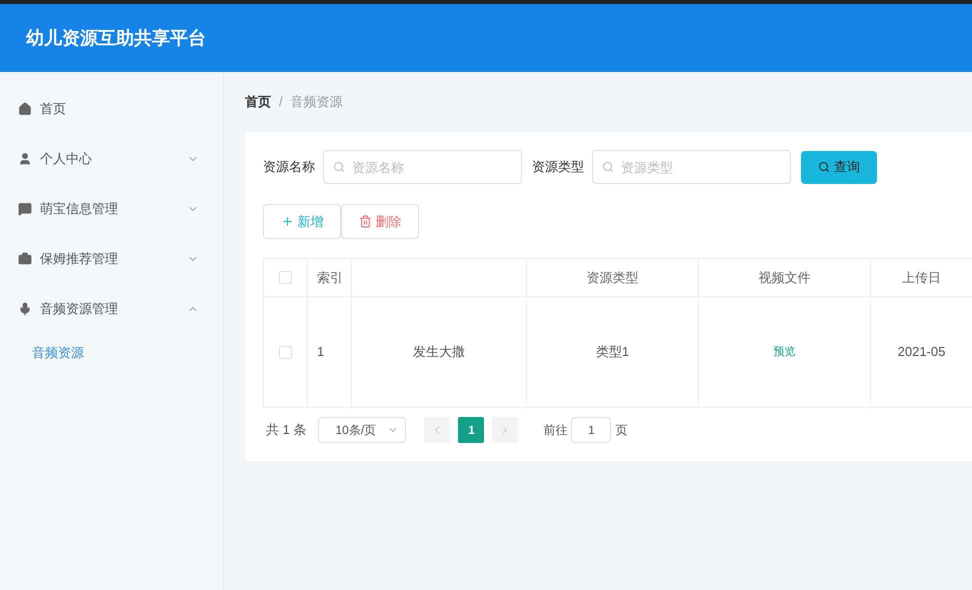 The width and height of the screenshot is (972, 590). Describe the element at coordinates (784, 277) in the screenshot. I see `column-header: 视频文件` at that location.